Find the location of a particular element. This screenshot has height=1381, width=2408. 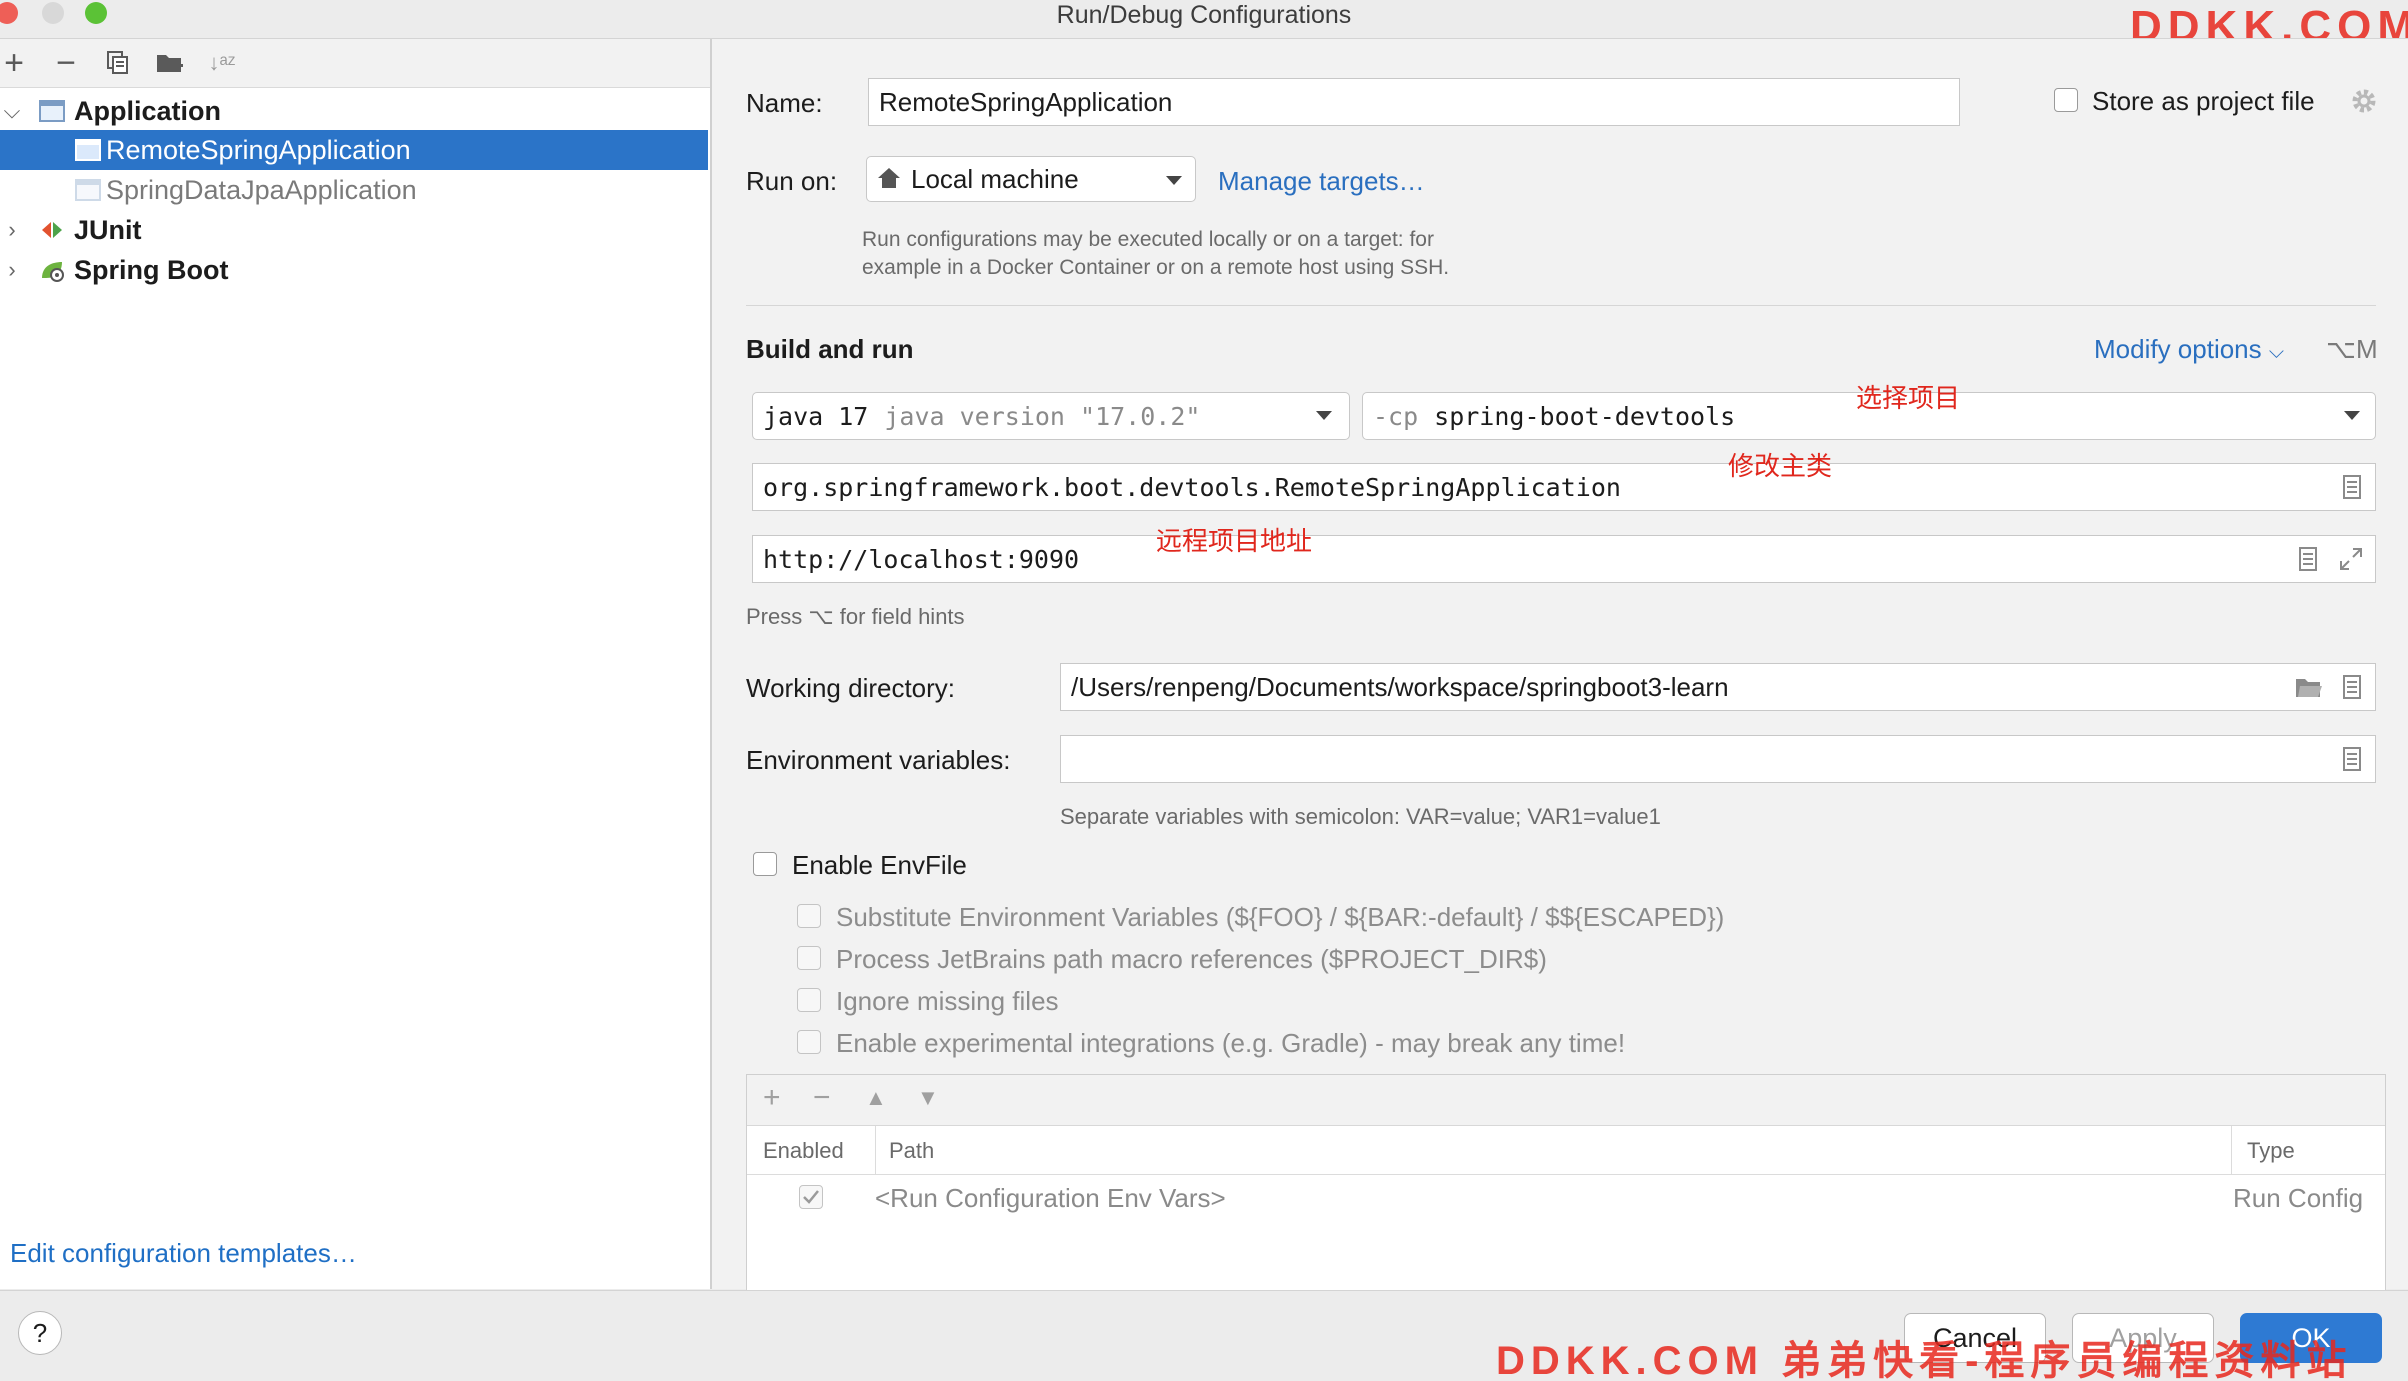

experimental-integrations-checkbox is located at coordinates (809, 1042).